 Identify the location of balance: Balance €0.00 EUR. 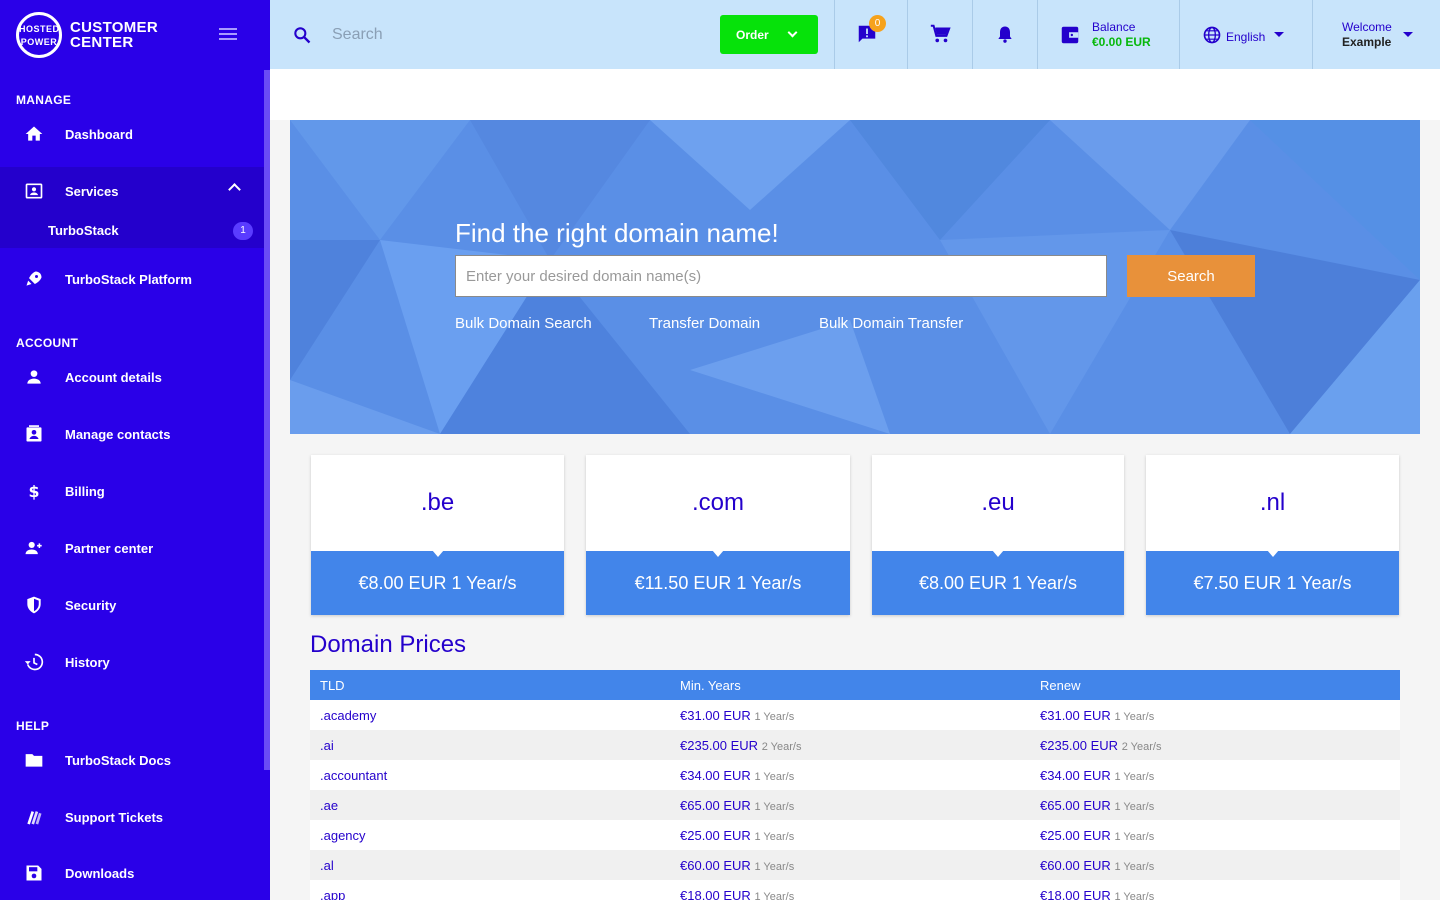
(1121, 35).